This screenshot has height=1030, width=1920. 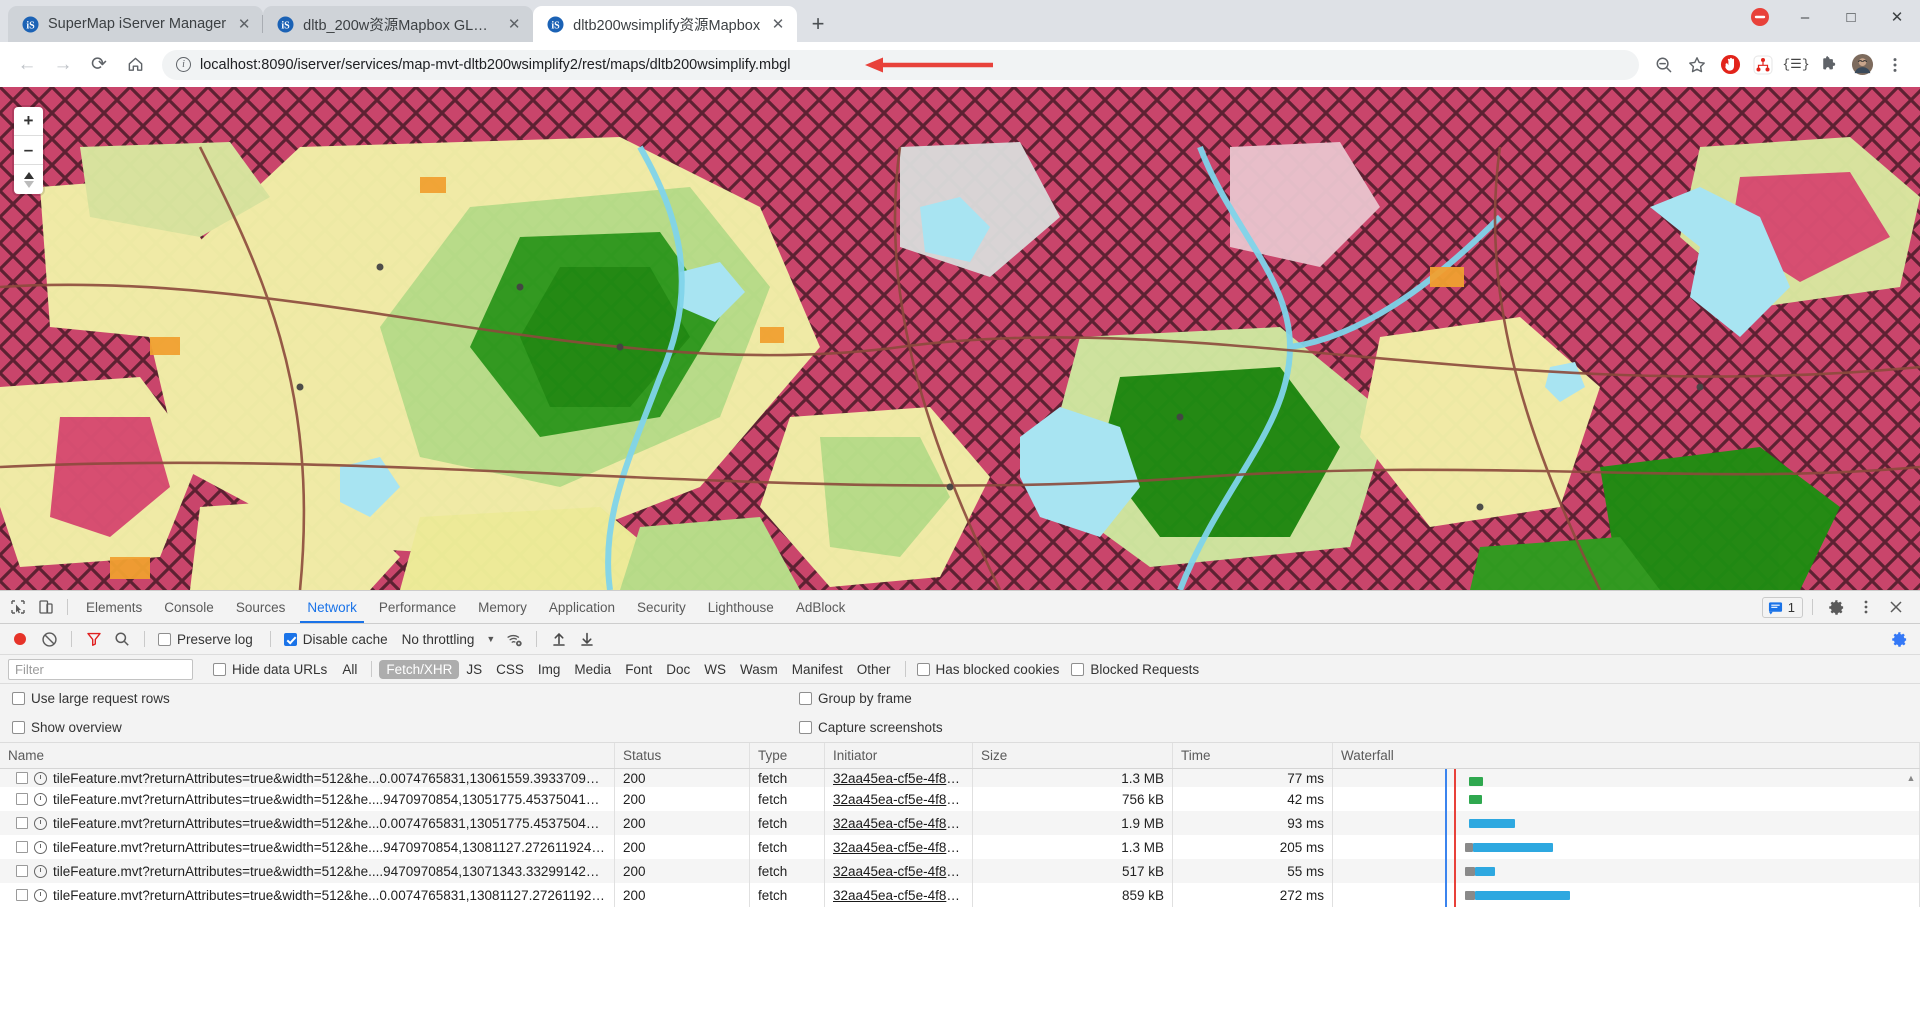 I want to click on use-large-request-rows-checkbox: Use large request rows, so click(x=93, y=698).